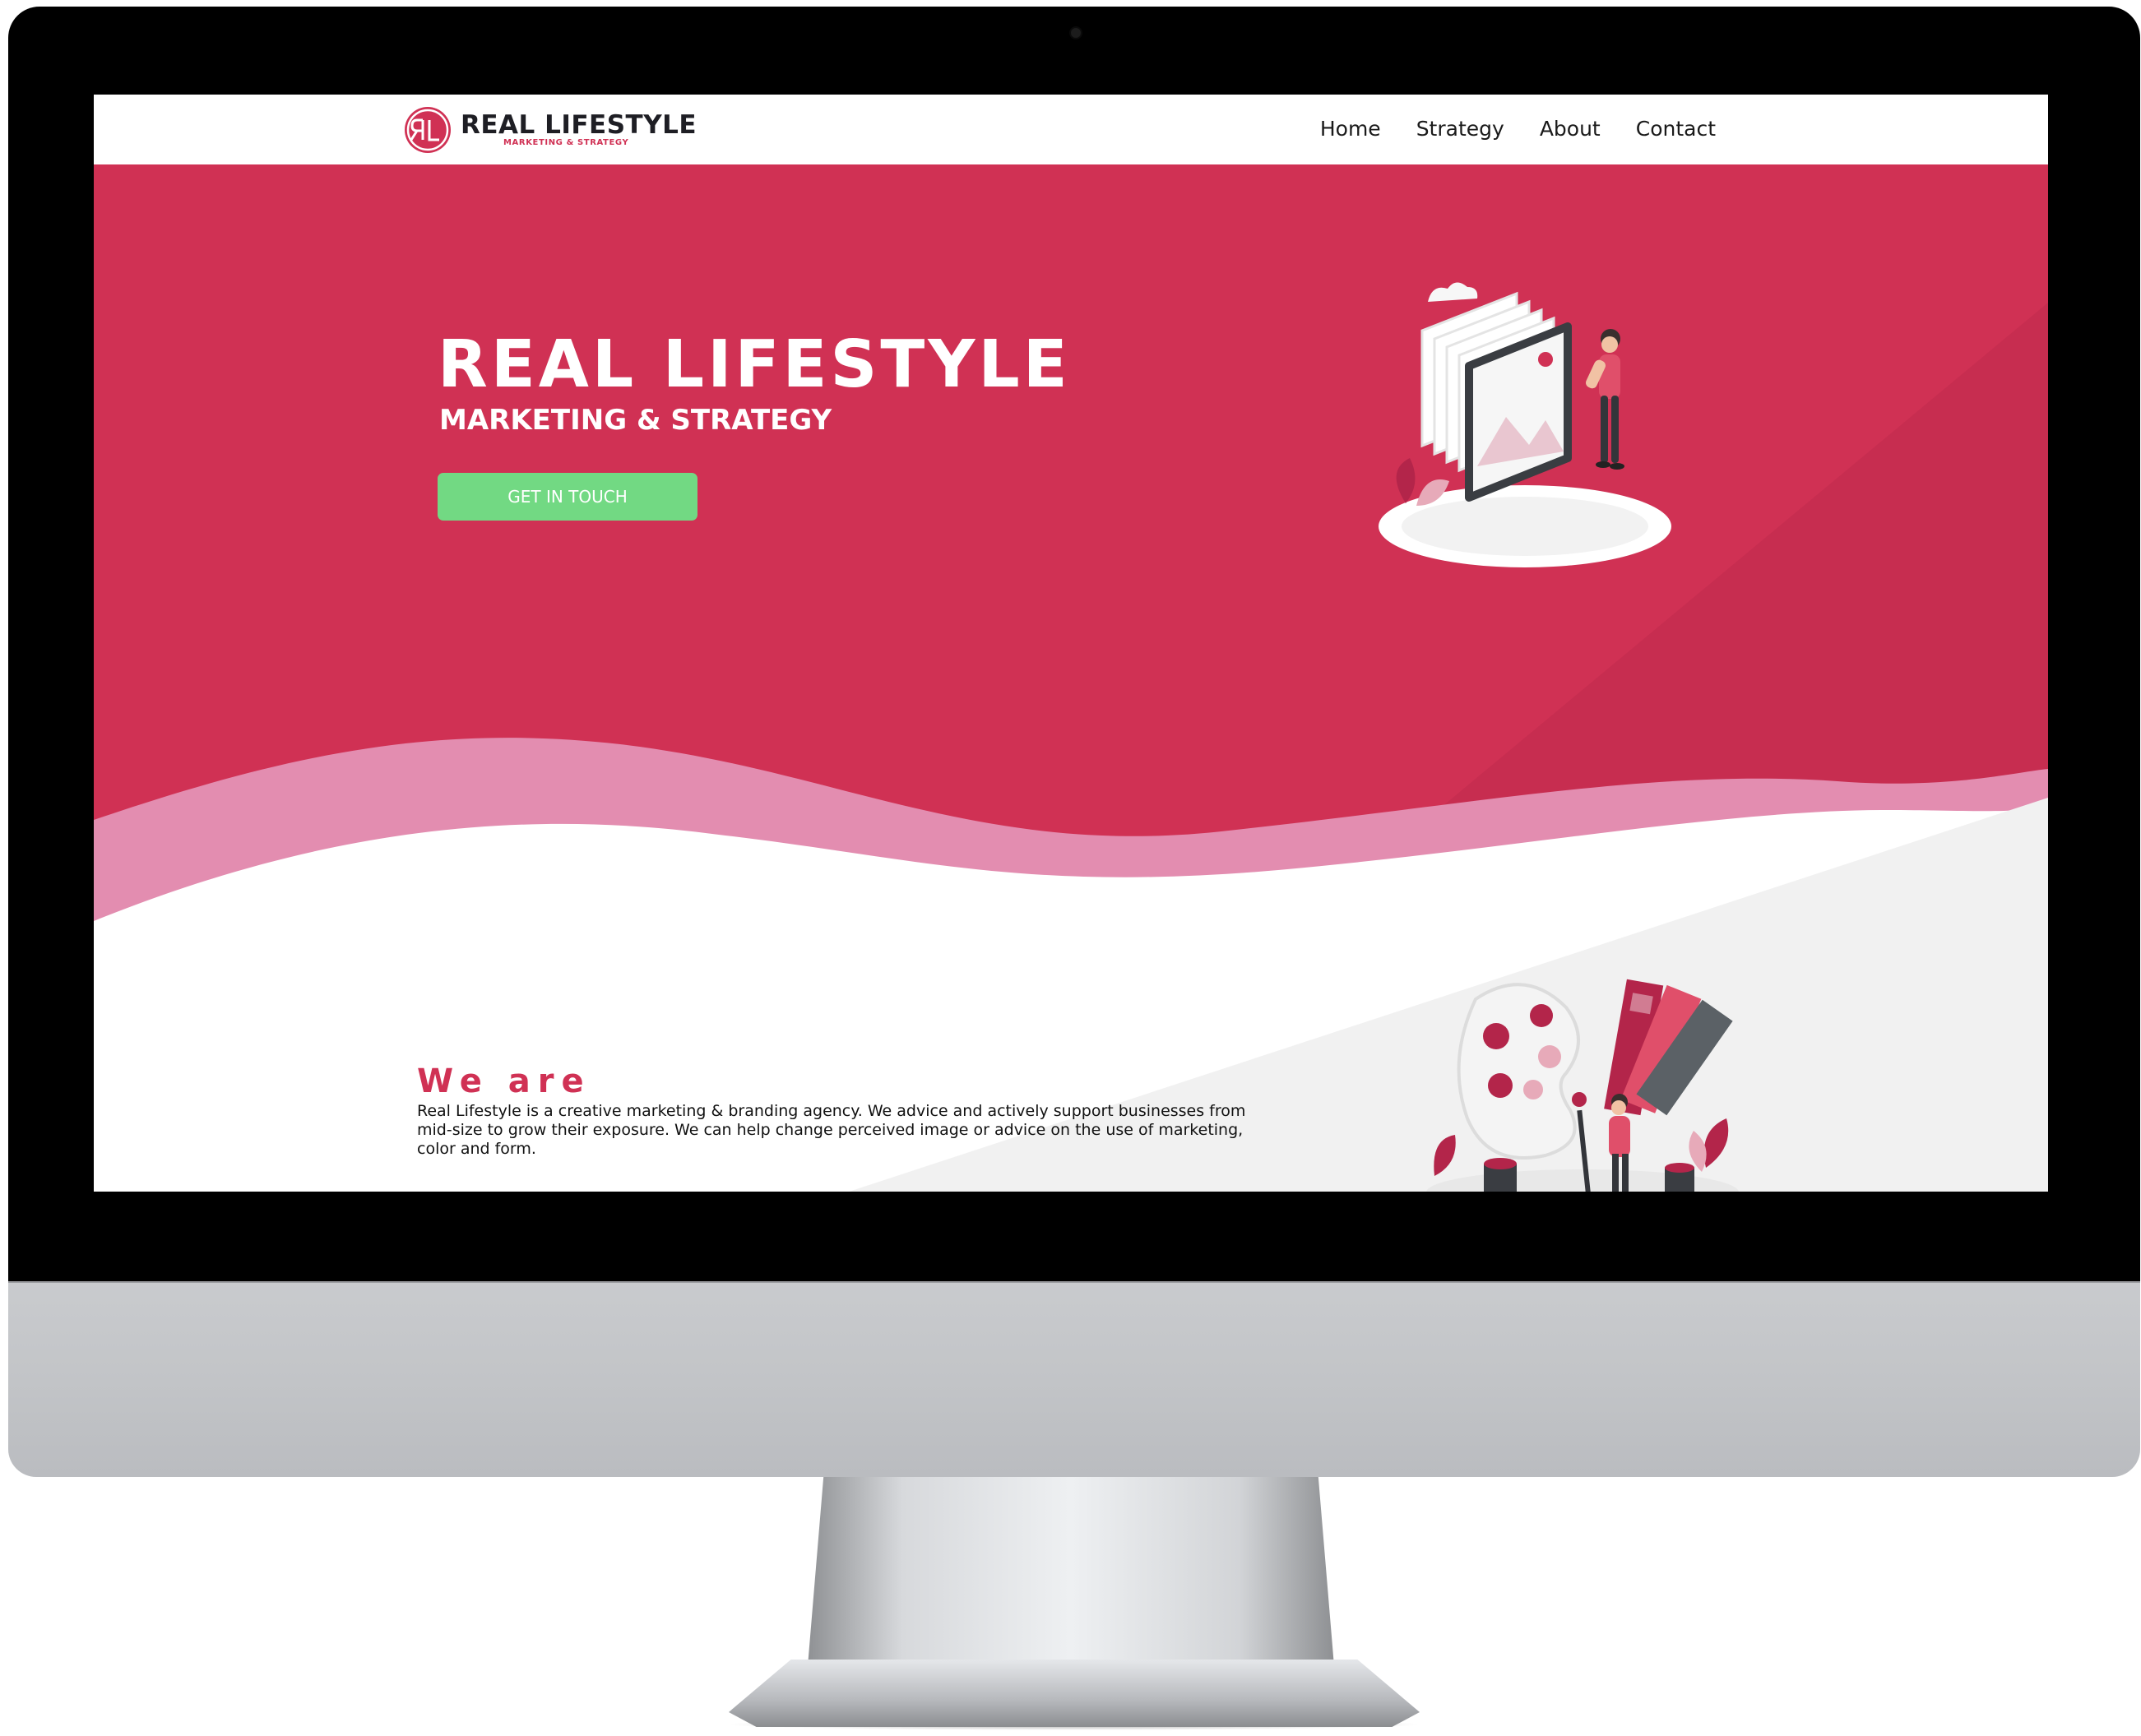  I want to click on hero-subtitle: MARKETING & STRATEGY, so click(636, 420).